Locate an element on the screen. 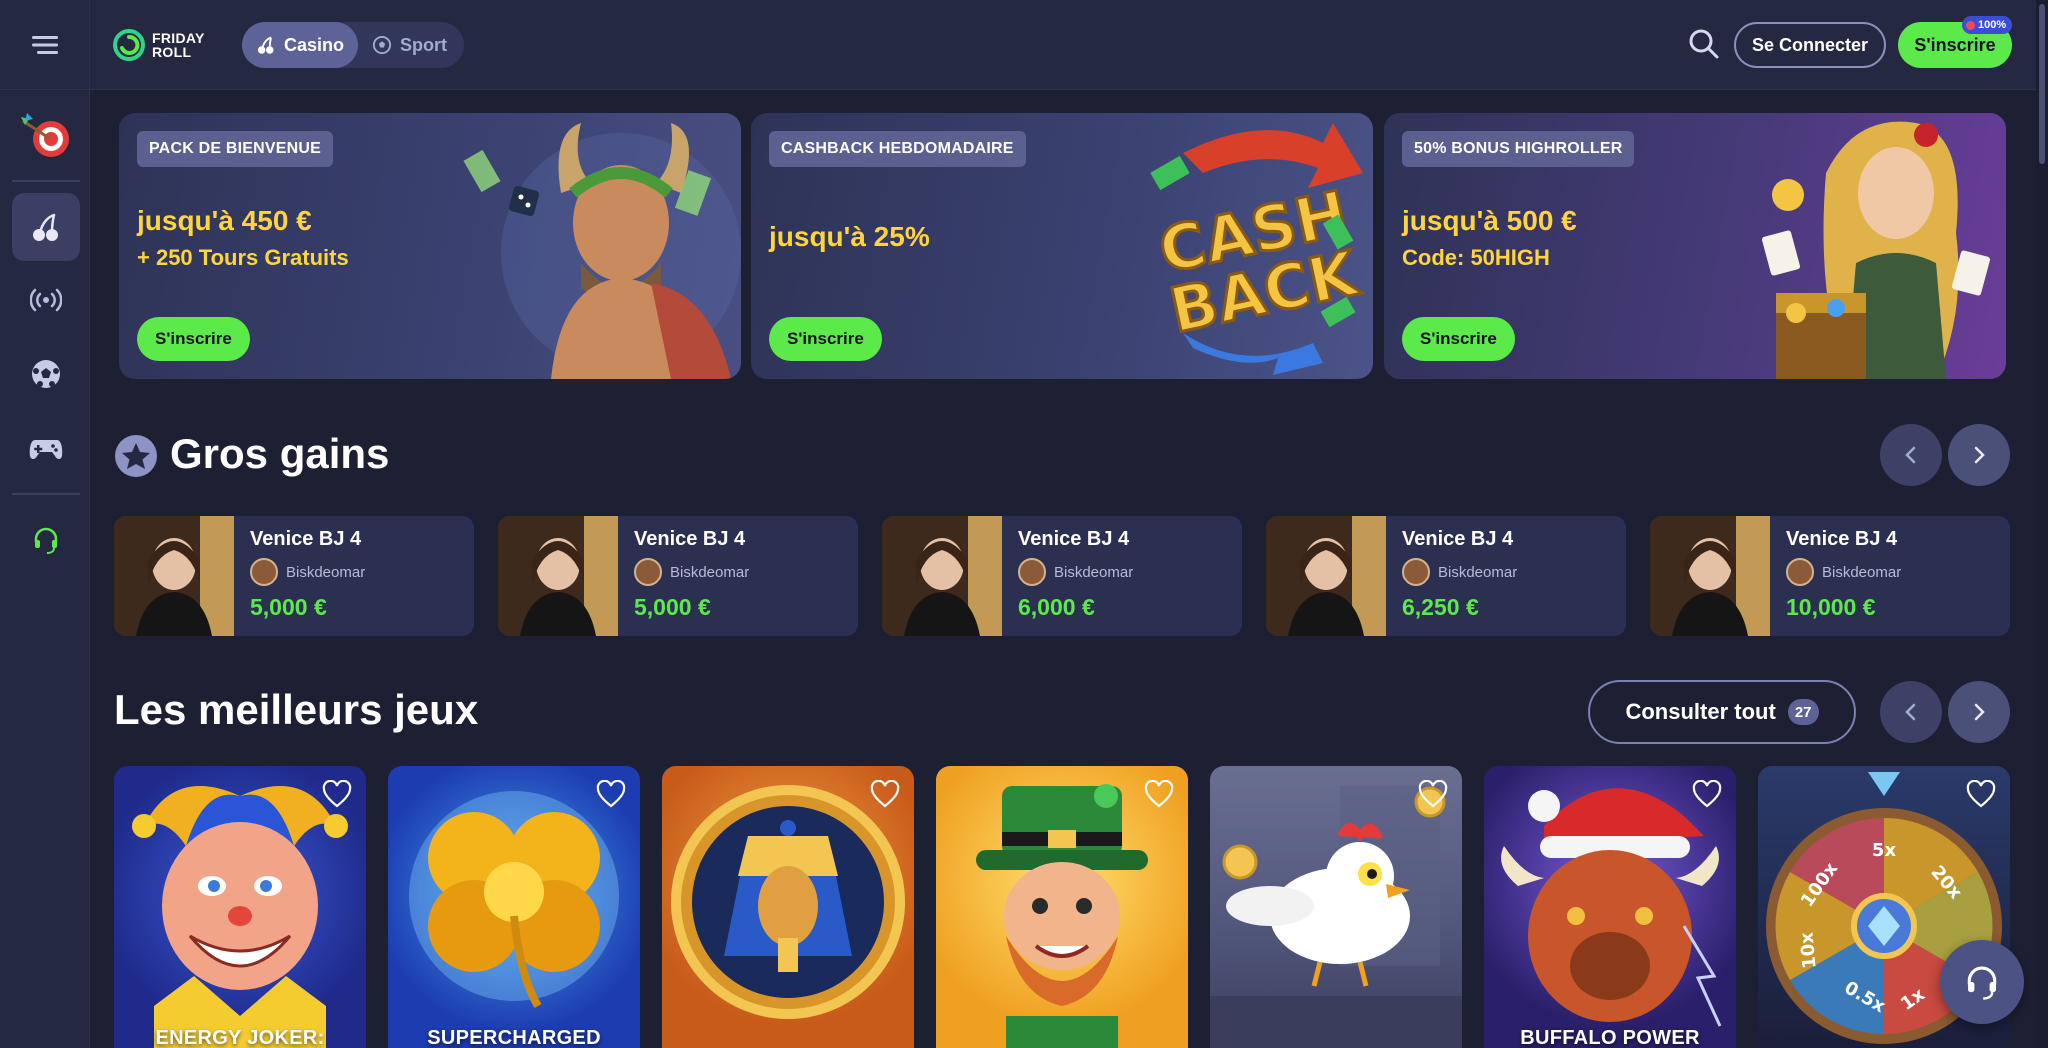 This screenshot has height=1048, width=2048. mode-switch: Casino Sport is located at coordinates (353, 45).